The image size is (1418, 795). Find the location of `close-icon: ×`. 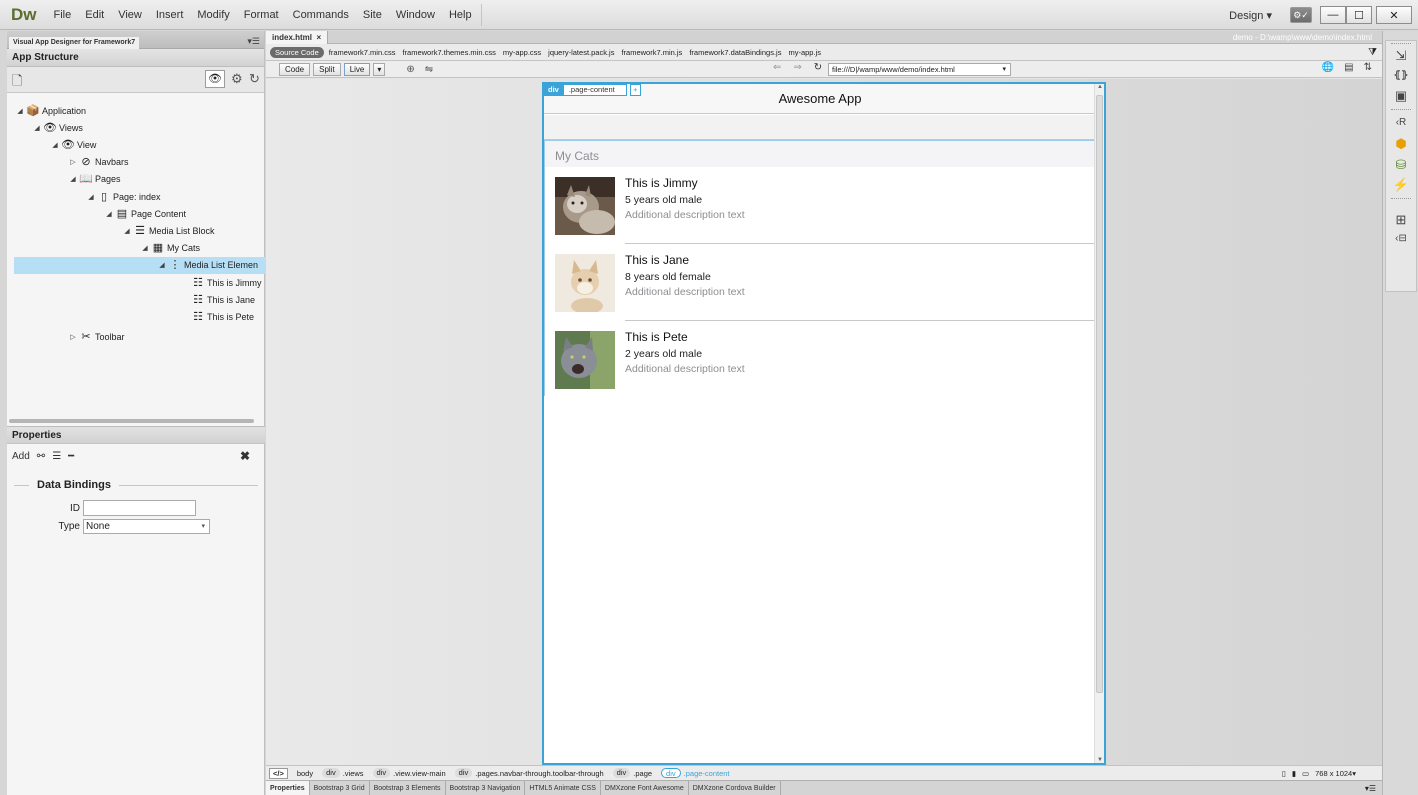

close-icon: × is located at coordinates (318, 37).